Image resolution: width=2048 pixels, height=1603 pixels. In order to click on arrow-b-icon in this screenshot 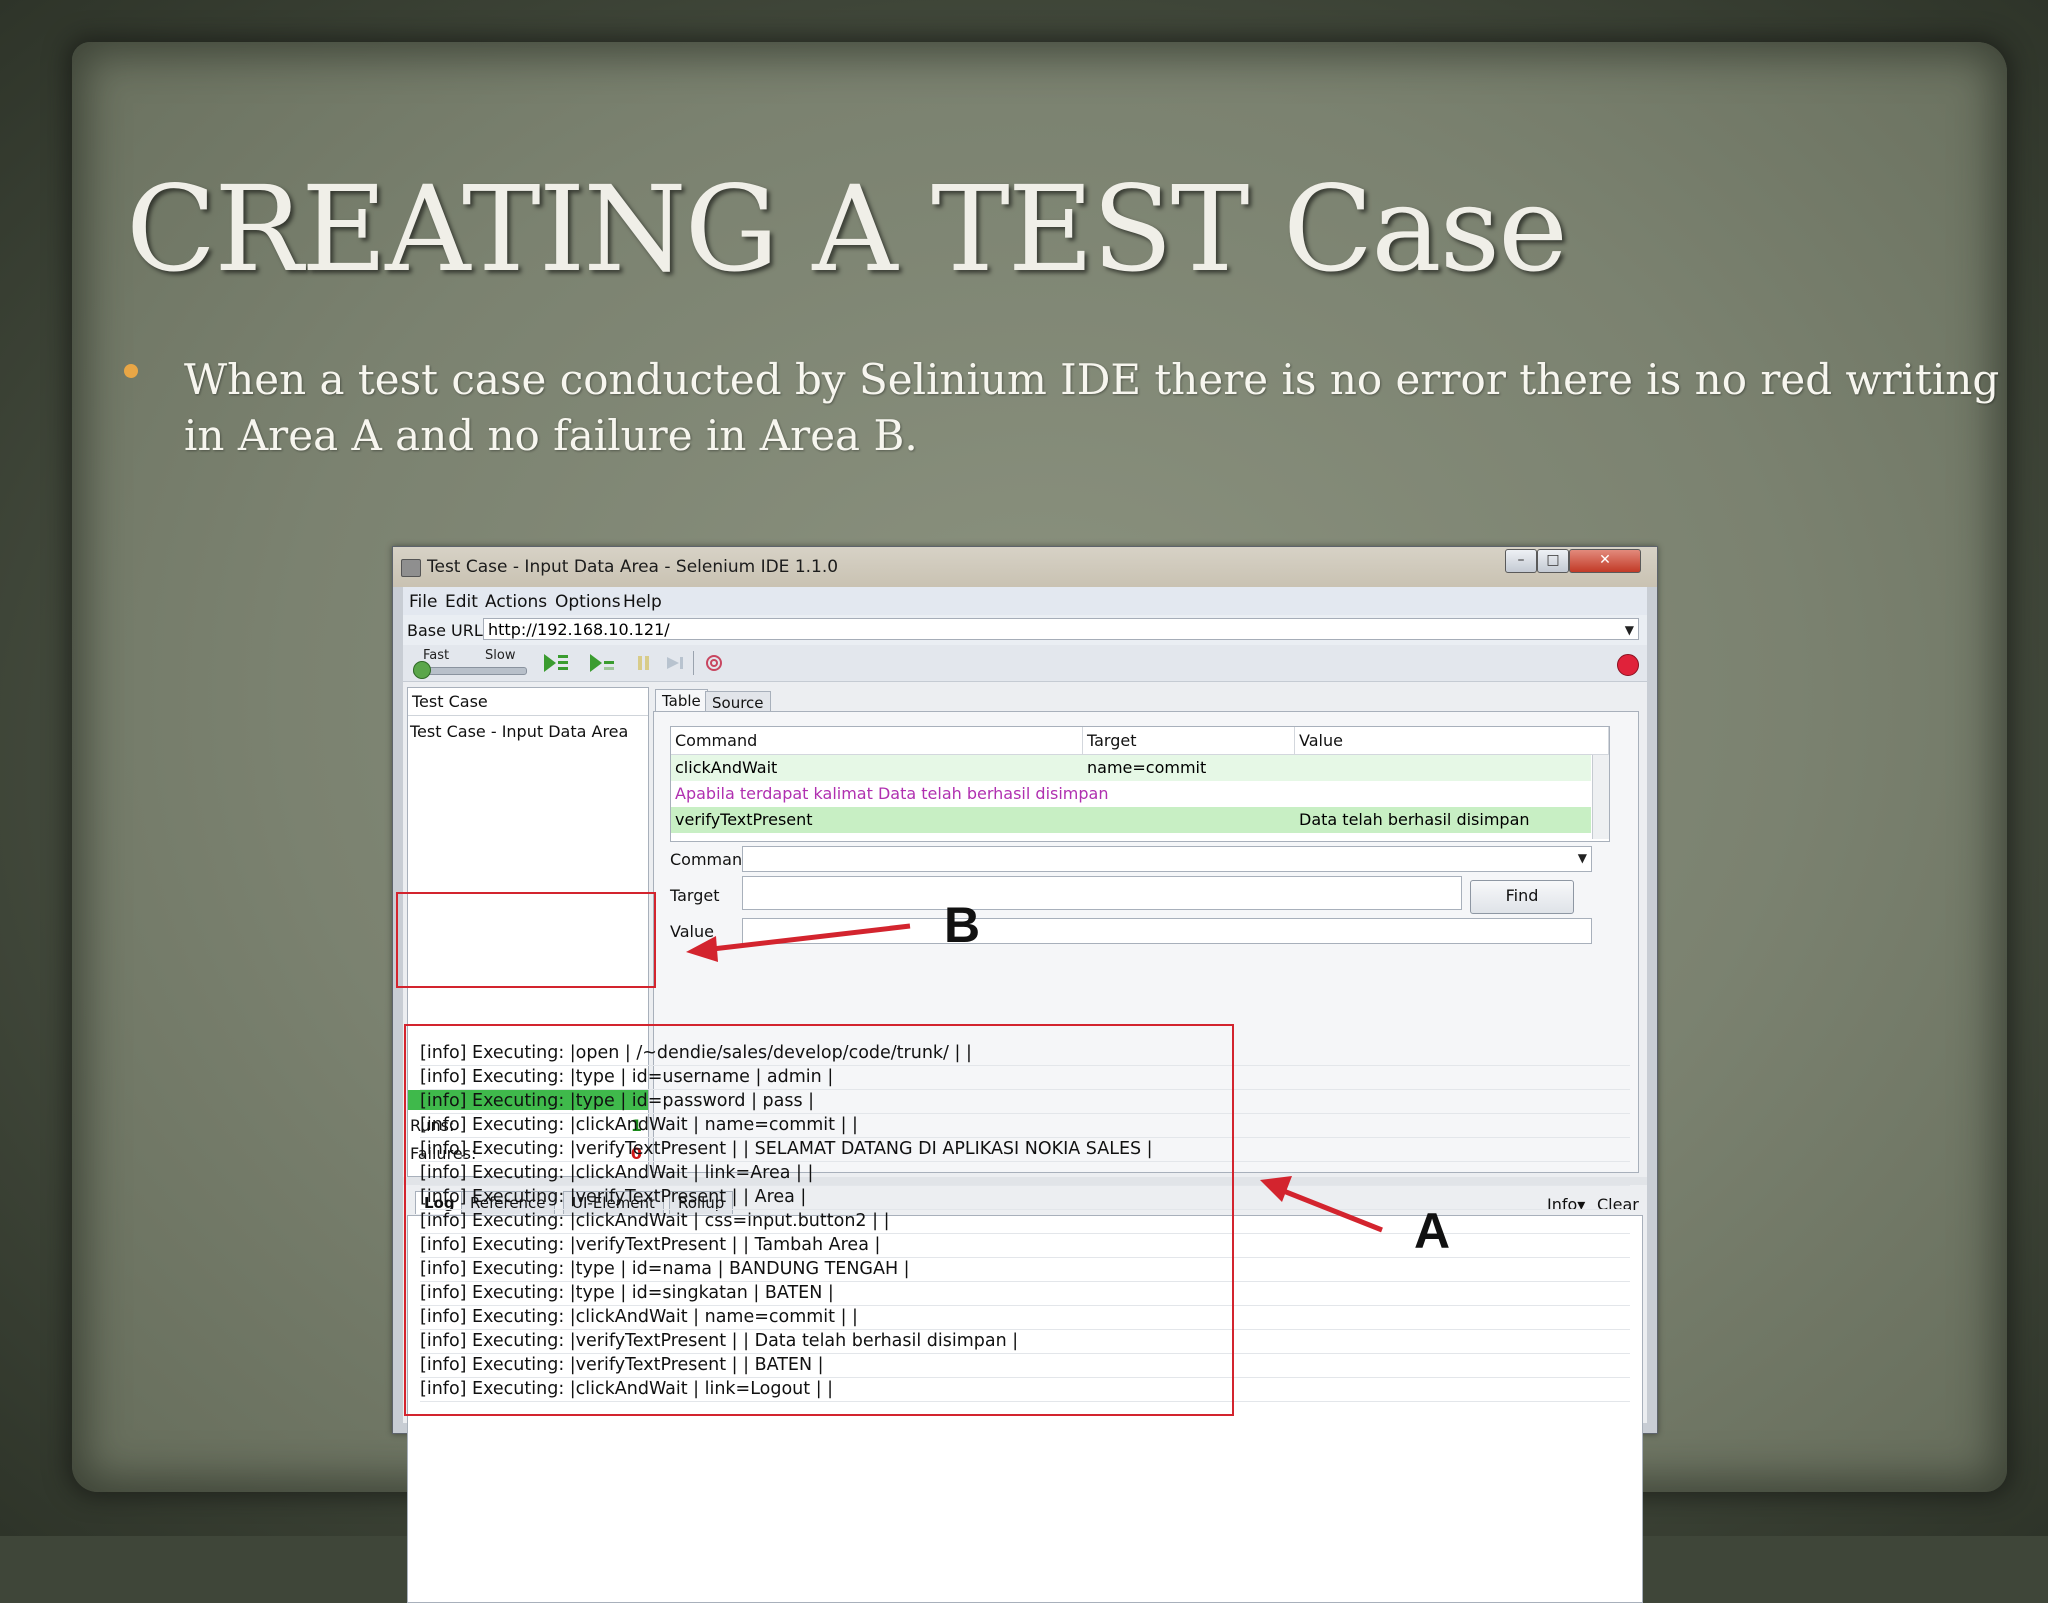, I will do `click(798, 942)`.